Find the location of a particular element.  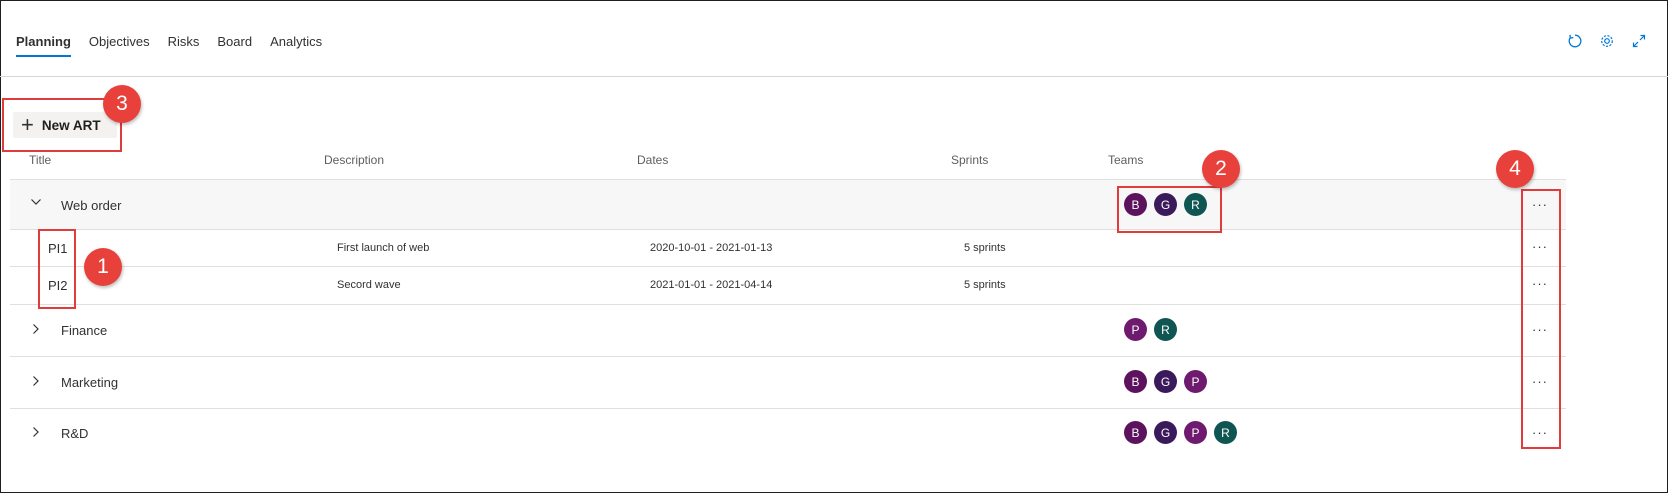

column-header-teams: Teams is located at coordinates (1125, 160).